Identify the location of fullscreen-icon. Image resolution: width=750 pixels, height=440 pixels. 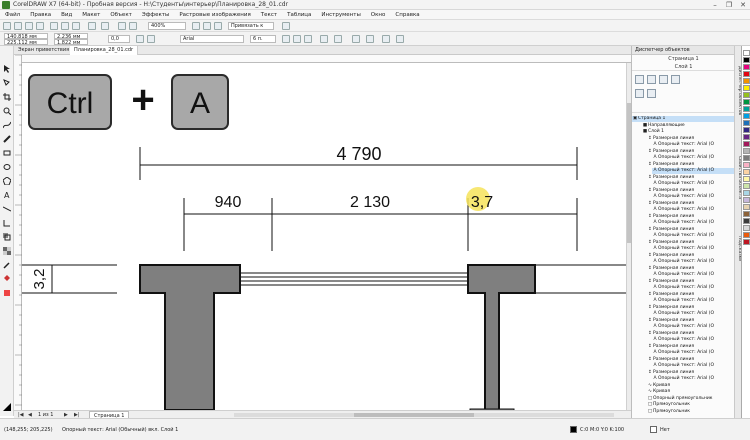
(196, 26).